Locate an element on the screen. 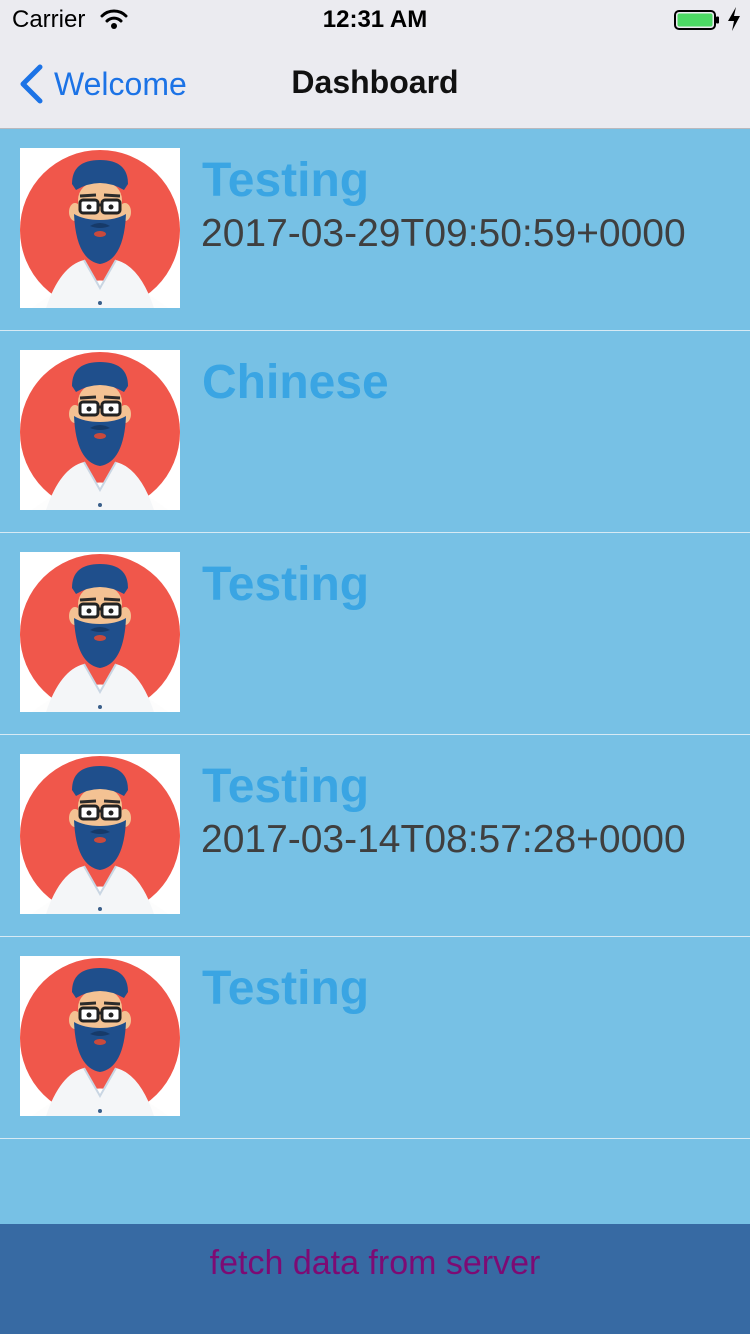 This screenshot has width=750, height=1334. fetch-data-button-label: fetch data from server is located at coordinates (375, 1263).